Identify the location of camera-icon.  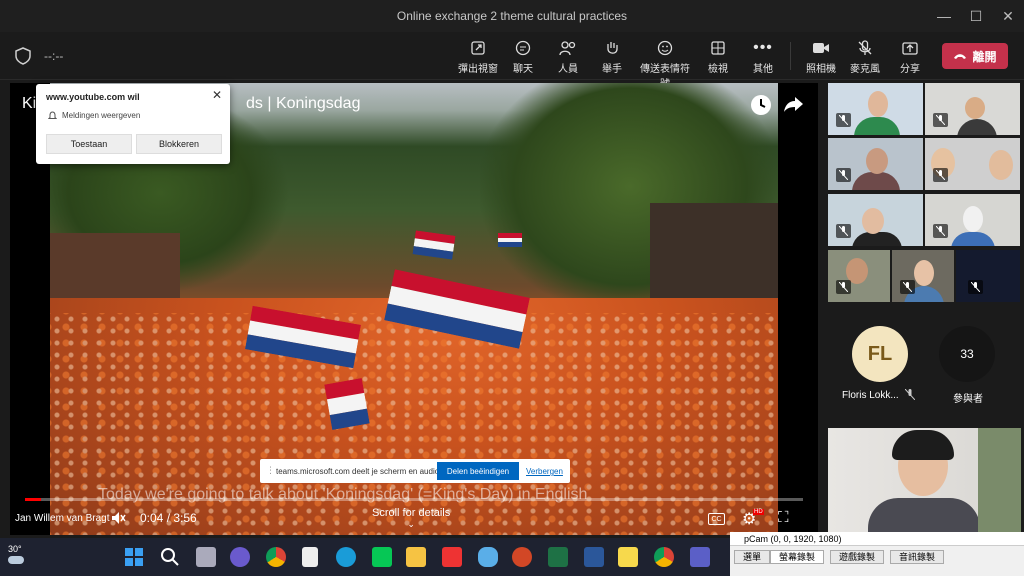
(821, 48).